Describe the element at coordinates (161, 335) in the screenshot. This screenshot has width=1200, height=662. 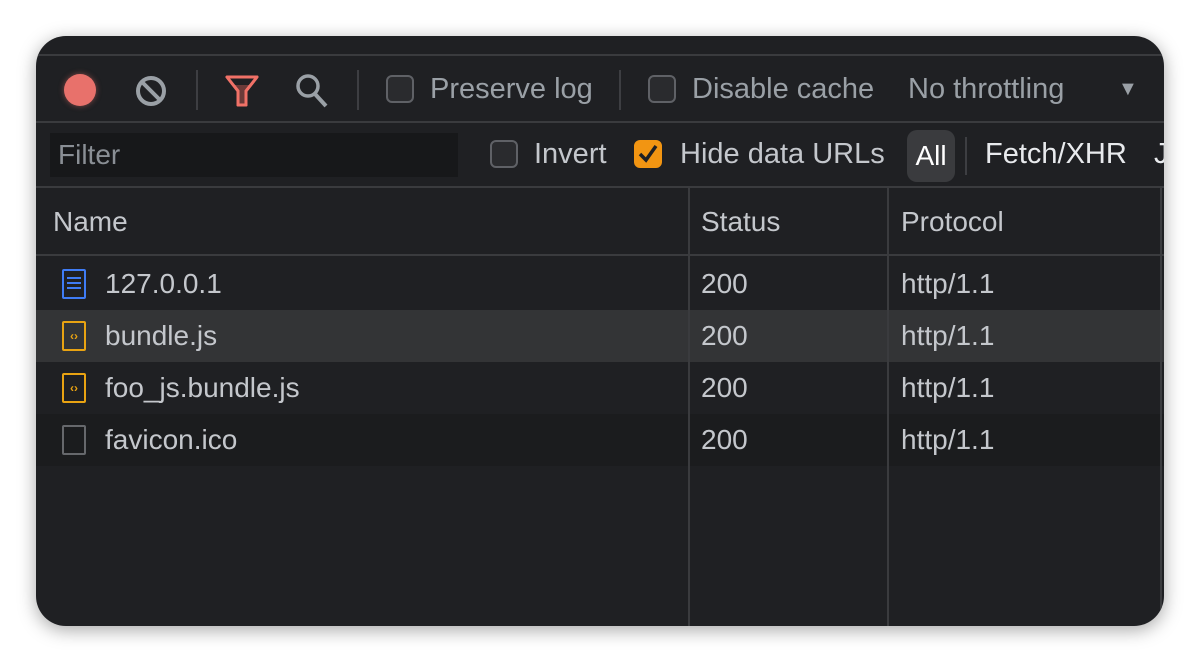
I see `row-name: bundle.js` at that location.